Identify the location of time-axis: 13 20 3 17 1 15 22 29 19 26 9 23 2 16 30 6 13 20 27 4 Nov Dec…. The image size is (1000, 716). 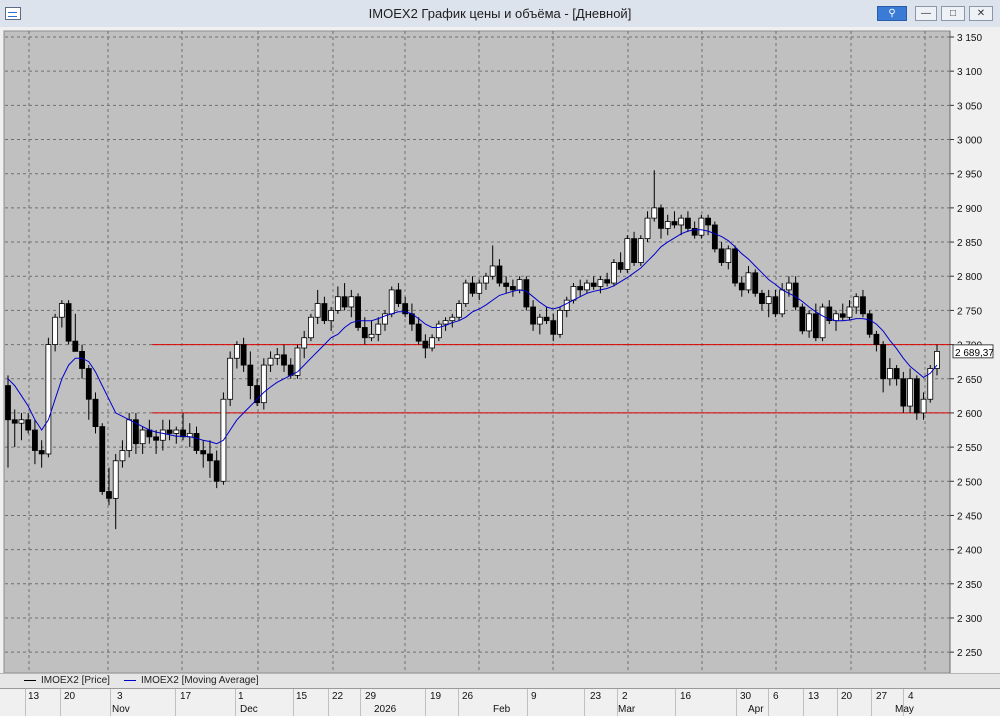
(500, 702).